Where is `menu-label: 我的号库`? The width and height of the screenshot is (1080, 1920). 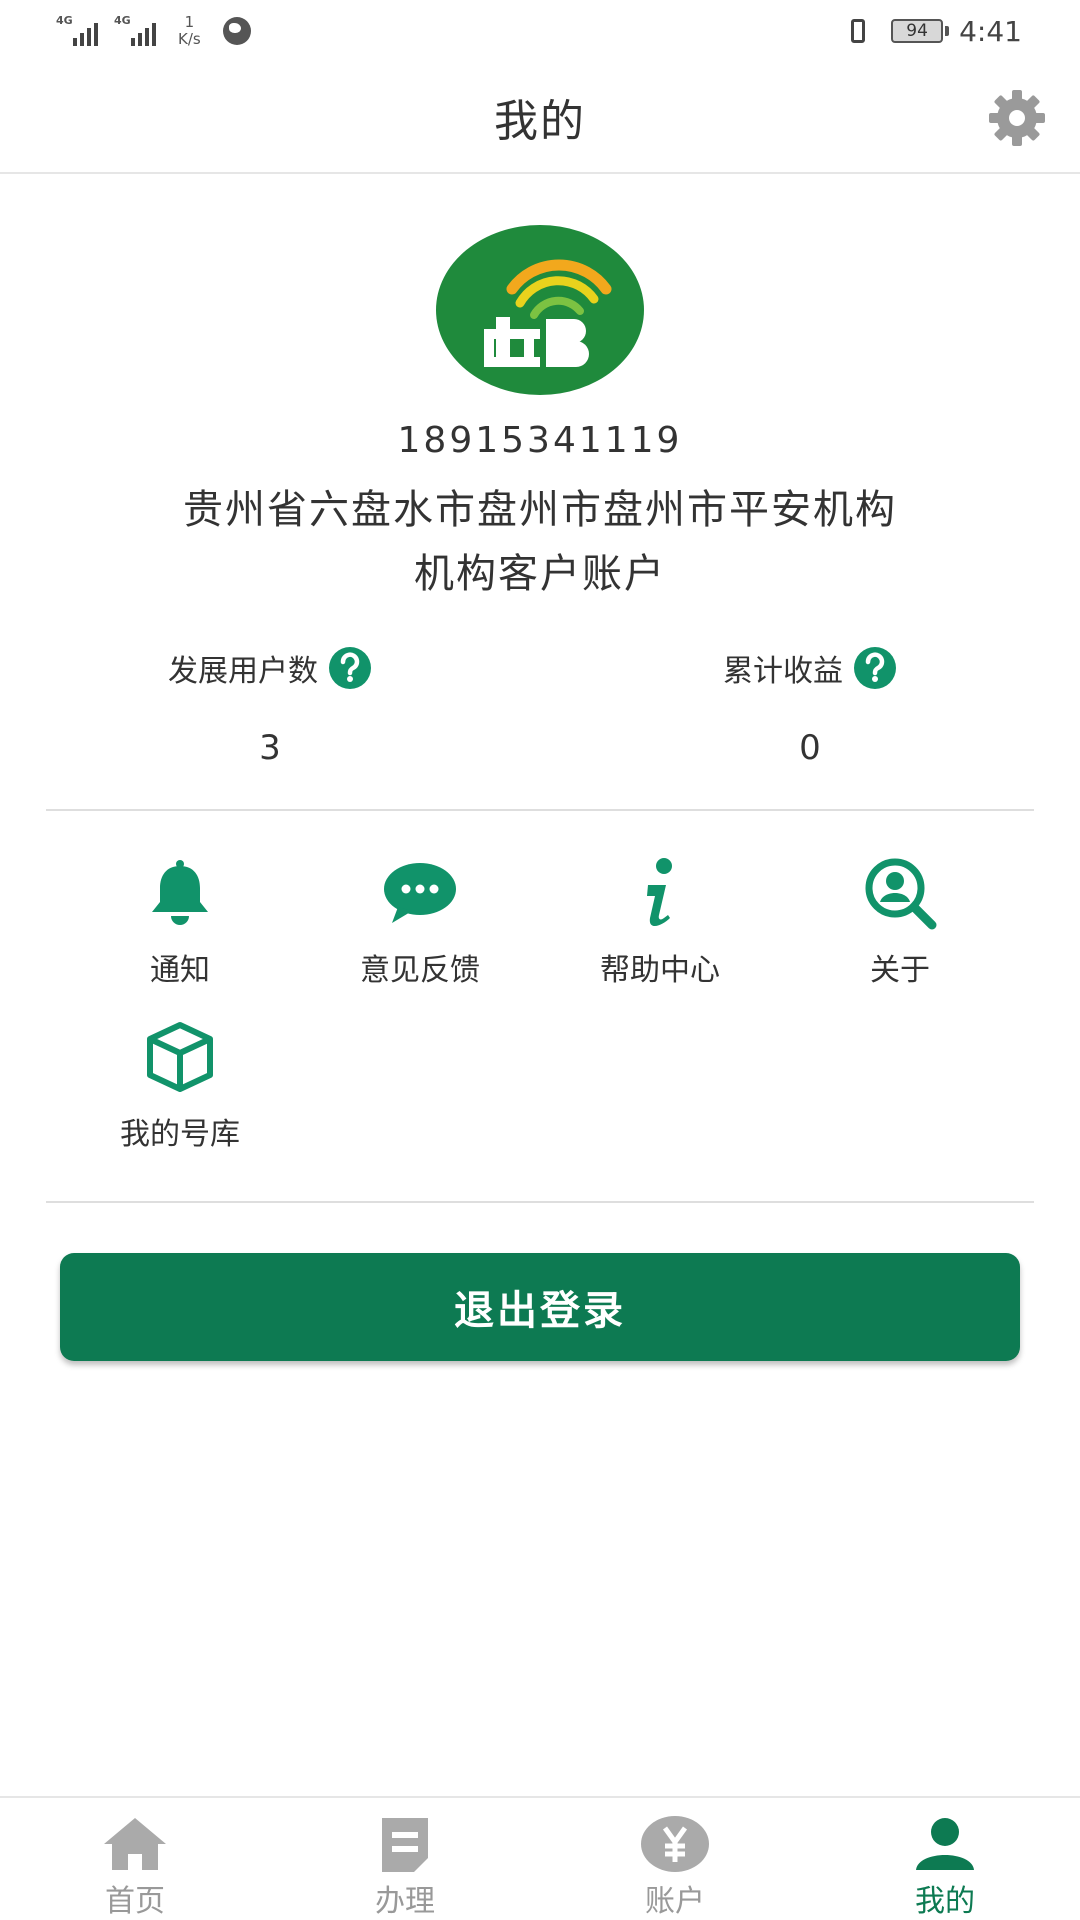
menu-label: 我的号库 is located at coordinates (180, 1134).